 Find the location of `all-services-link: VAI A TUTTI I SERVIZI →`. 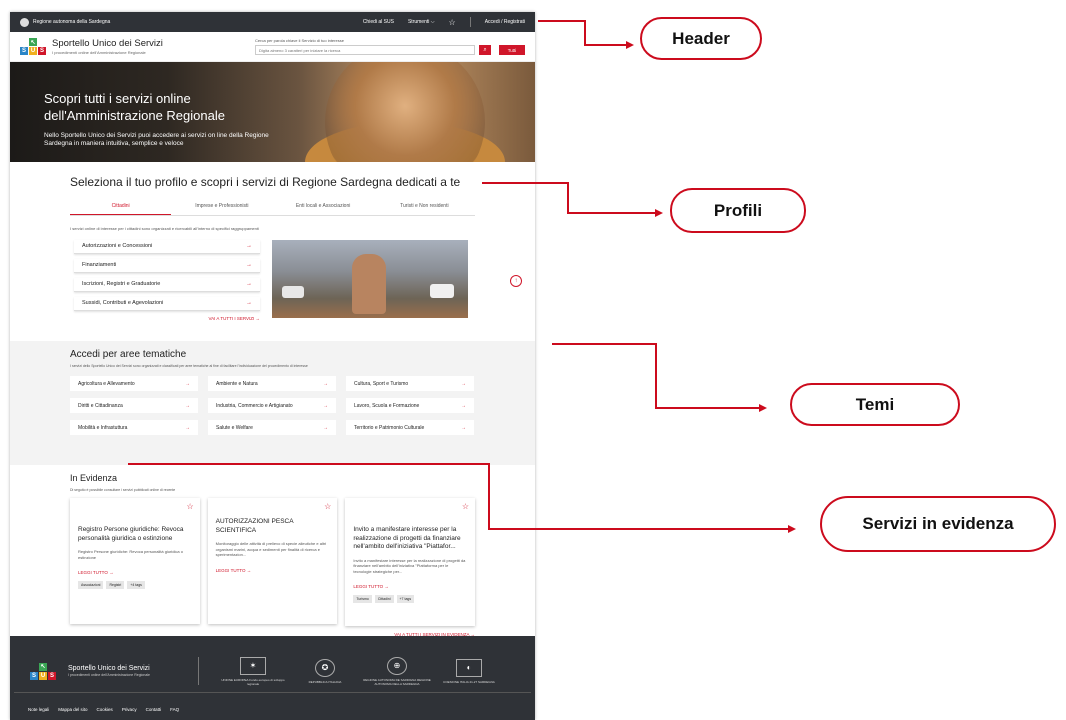

all-services-link: VAI A TUTTI I SERVIZI → is located at coordinates (165, 318).